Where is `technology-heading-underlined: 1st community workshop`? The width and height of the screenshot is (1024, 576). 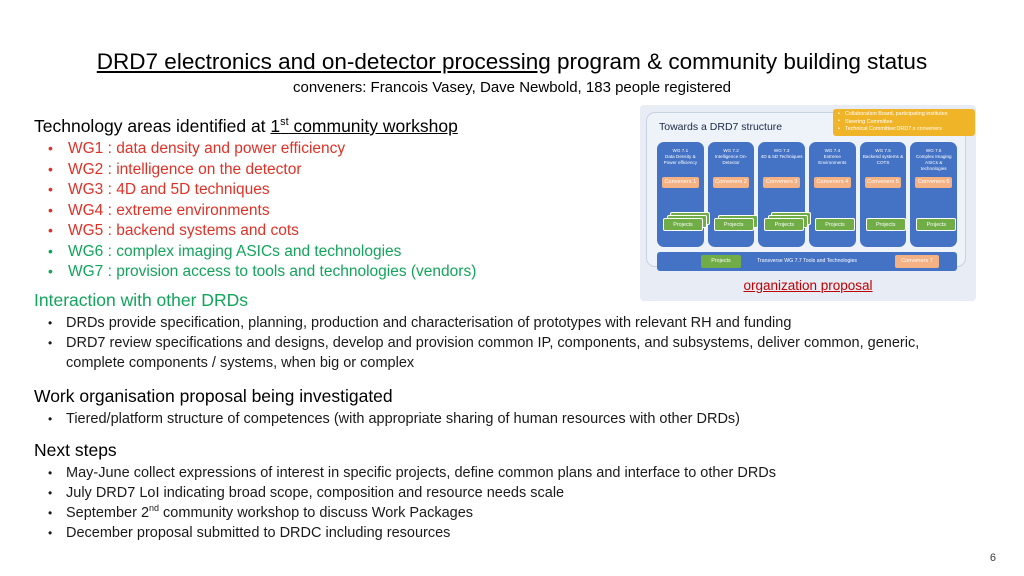 technology-heading-underlined: 1st community workshop is located at coordinates (363, 126).